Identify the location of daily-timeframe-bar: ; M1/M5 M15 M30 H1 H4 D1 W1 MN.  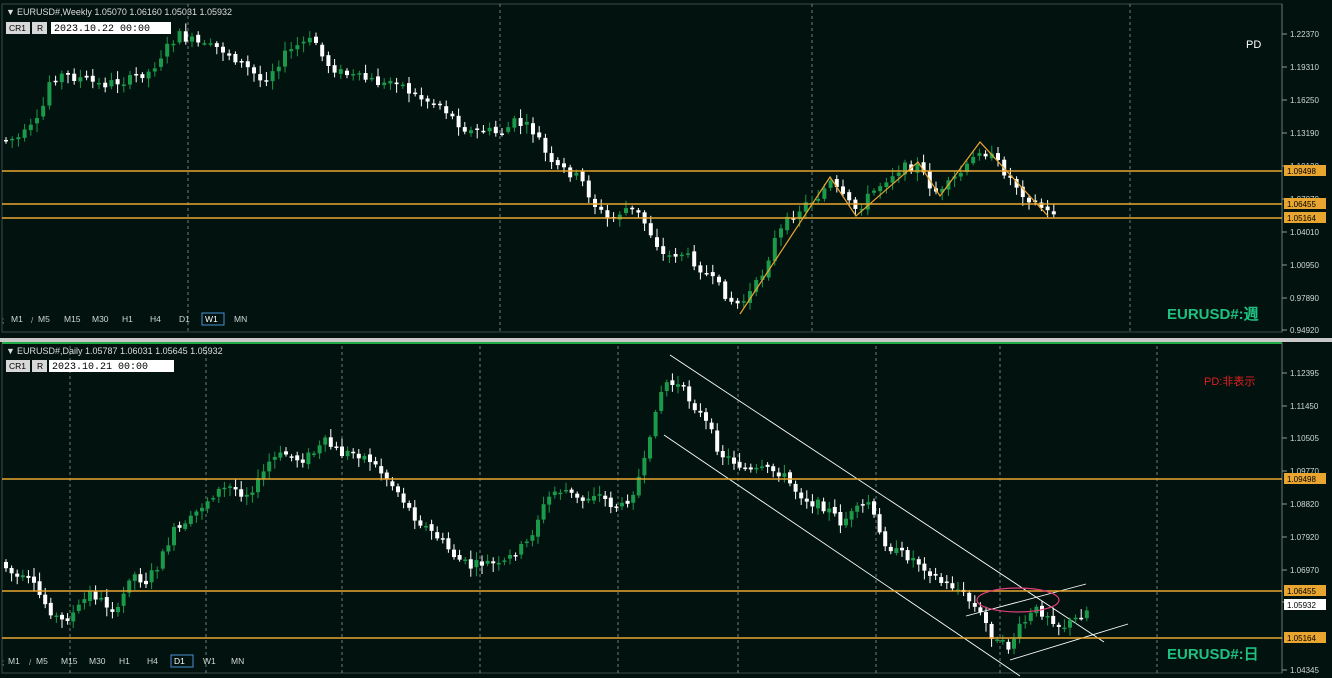
(123, 661).